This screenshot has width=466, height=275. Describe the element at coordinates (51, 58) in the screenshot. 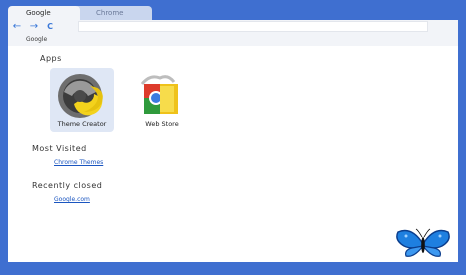

I see `apps-section-title: Apps` at that location.